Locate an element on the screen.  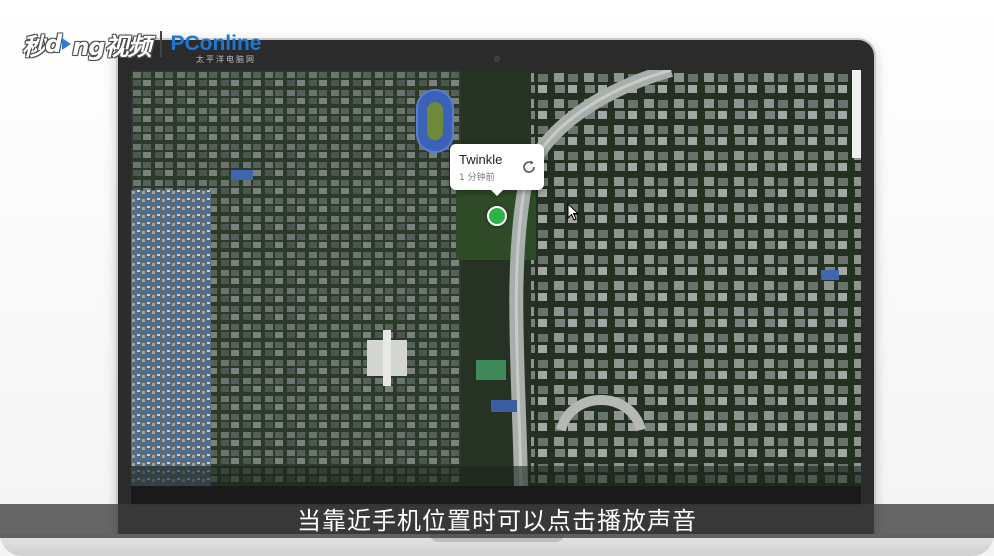
device-info-popup: Twinkle 1 分钟前 is located at coordinates (497, 170).